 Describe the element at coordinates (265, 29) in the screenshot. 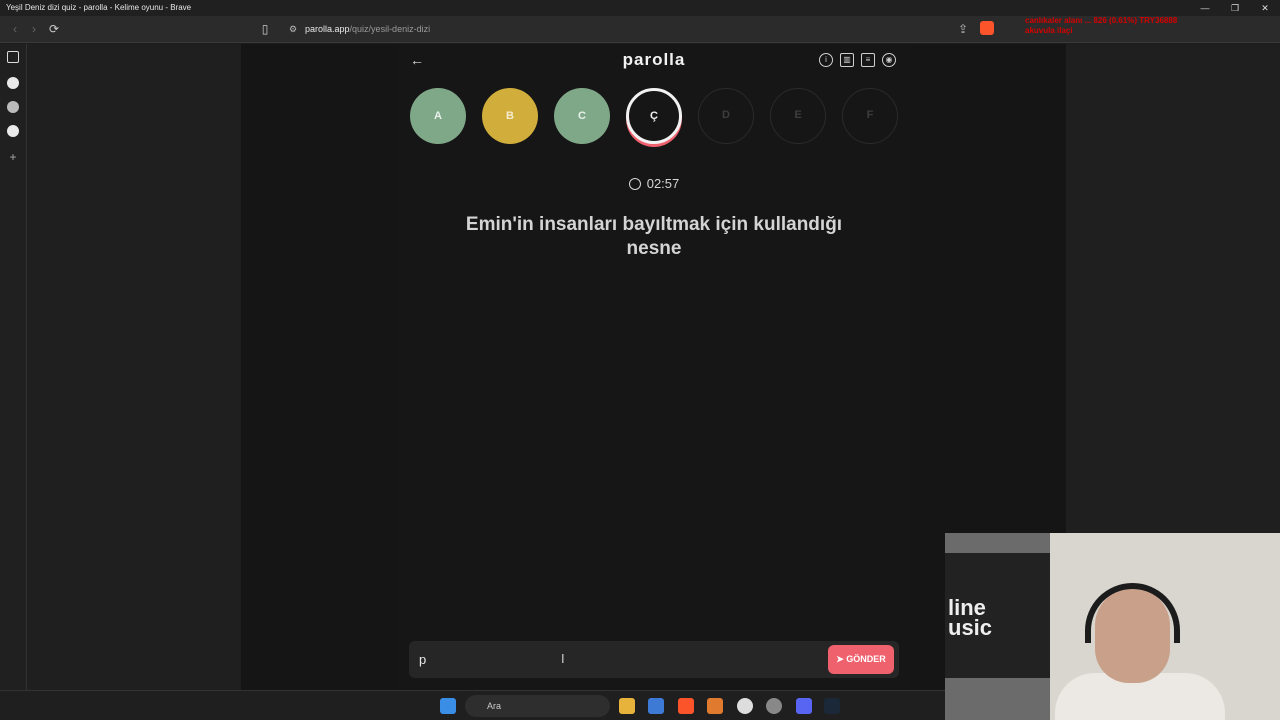

I see `bookmark-icon: ▯` at that location.